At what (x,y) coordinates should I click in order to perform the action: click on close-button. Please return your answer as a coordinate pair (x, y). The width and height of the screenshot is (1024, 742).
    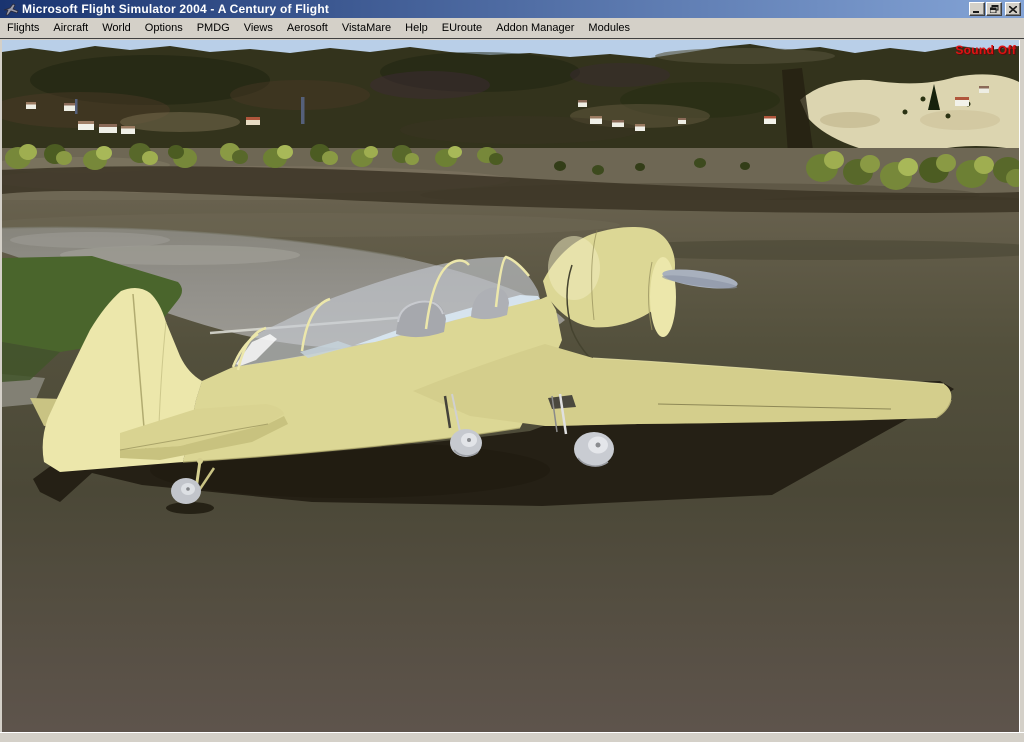
    Looking at the image, I should click on (1013, 9).